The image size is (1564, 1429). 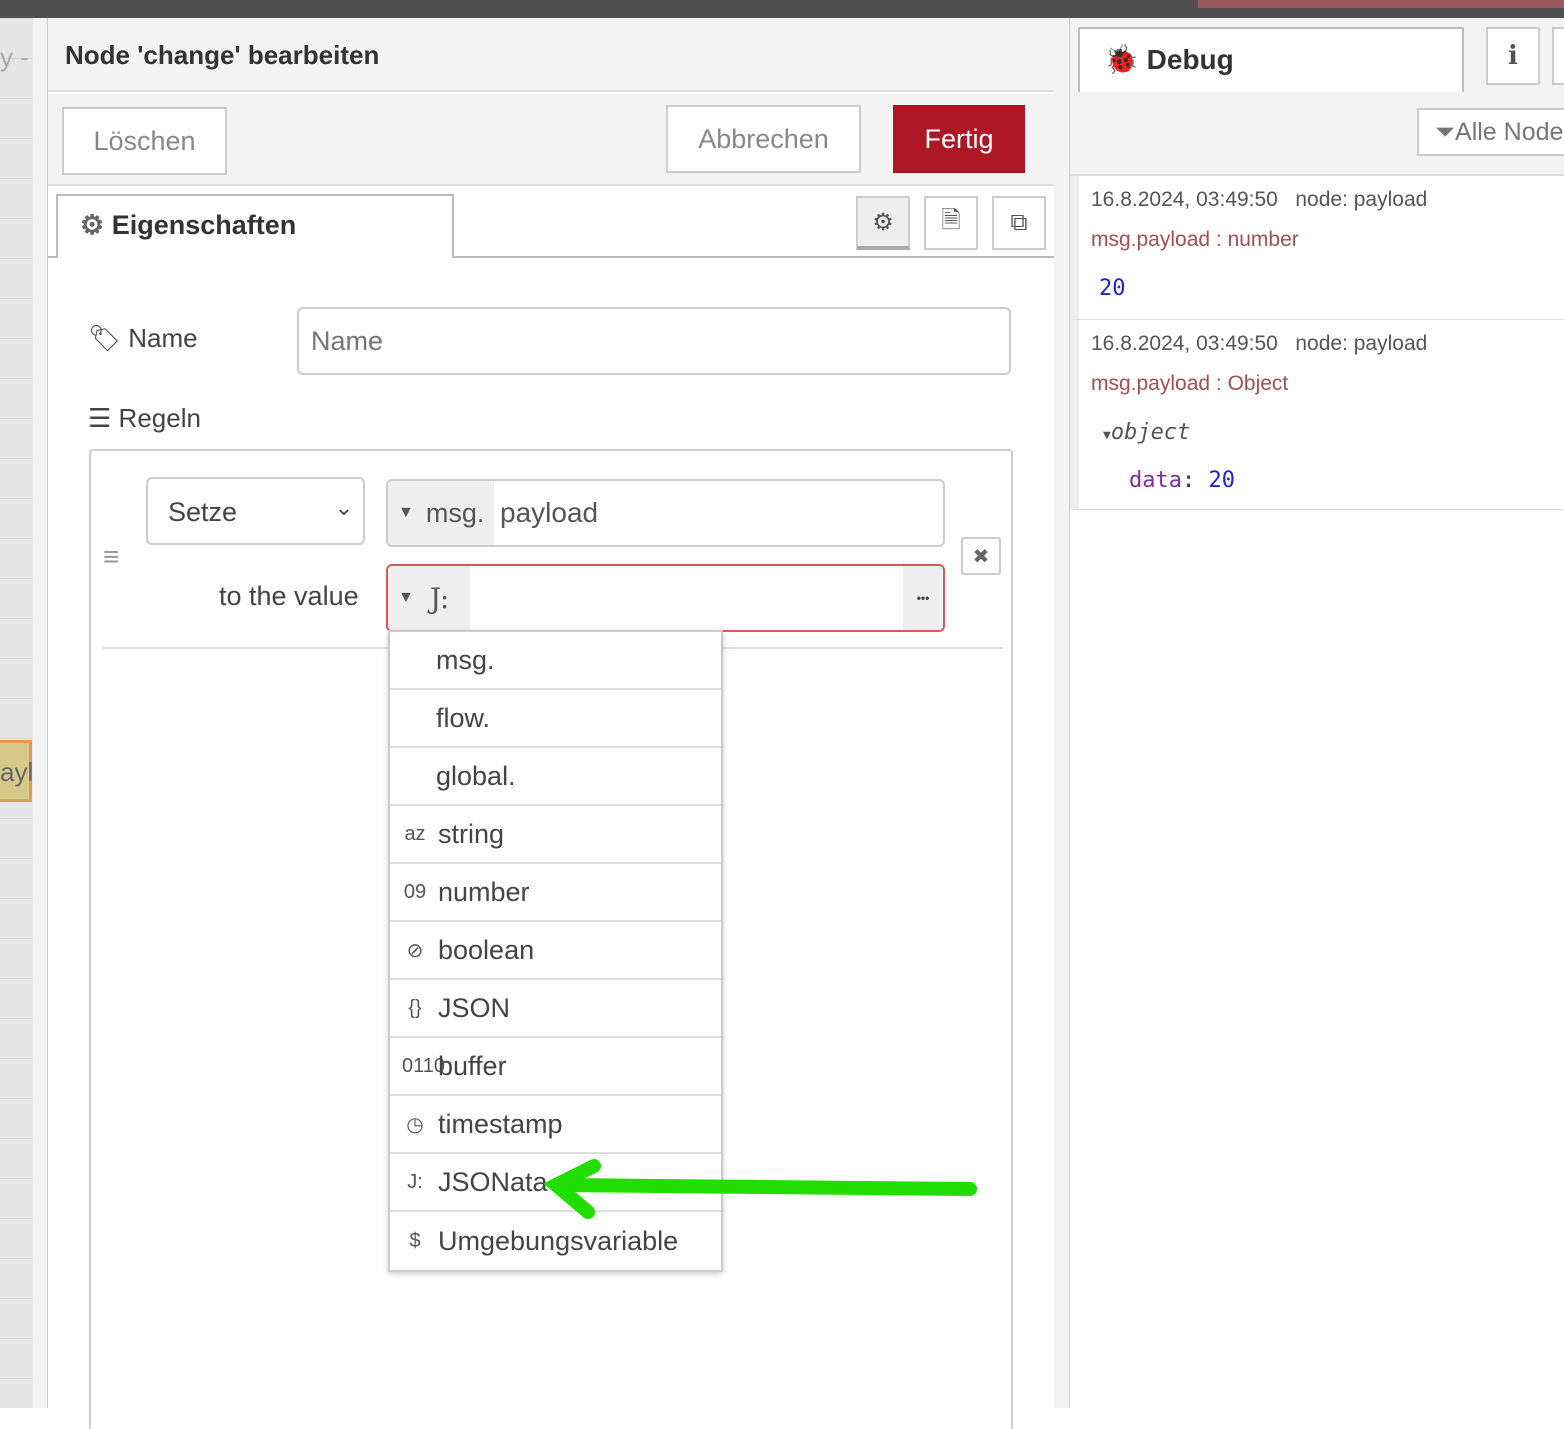 What do you see at coordinates (204, 225) in the screenshot?
I see `tab-label: Eigenschaften` at bounding box center [204, 225].